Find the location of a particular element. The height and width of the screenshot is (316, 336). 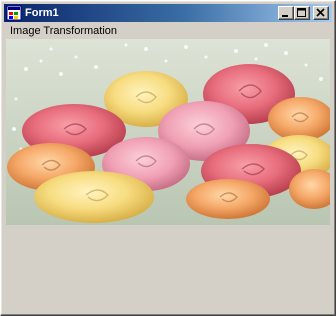

title-bar: Form1 is located at coordinates (168, 13).